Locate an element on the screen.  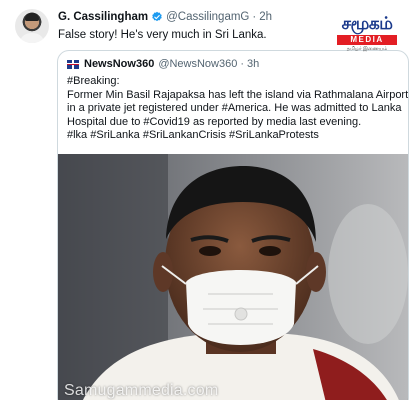
avatar-shirt is located at coordinates (32, 38).